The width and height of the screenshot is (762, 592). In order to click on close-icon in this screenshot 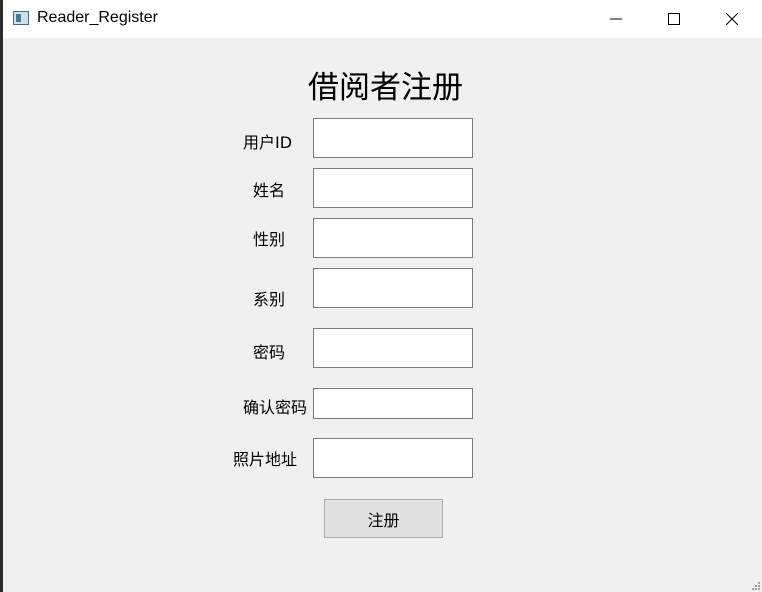, I will do `click(732, 19)`.